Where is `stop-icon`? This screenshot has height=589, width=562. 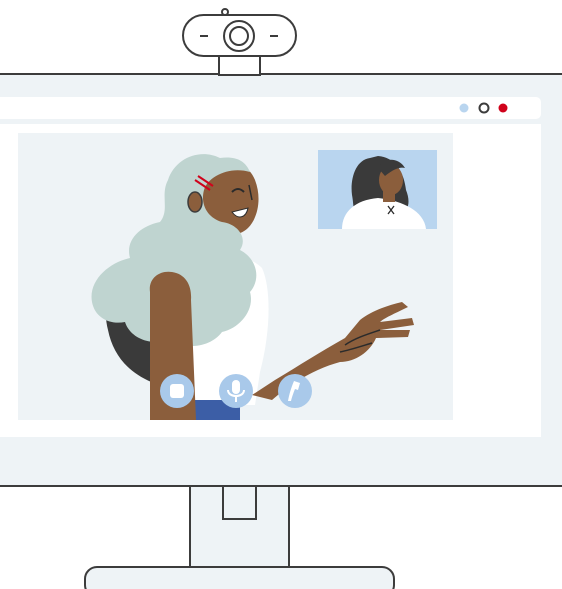 stop-icon is located at coordinates (177, 391).